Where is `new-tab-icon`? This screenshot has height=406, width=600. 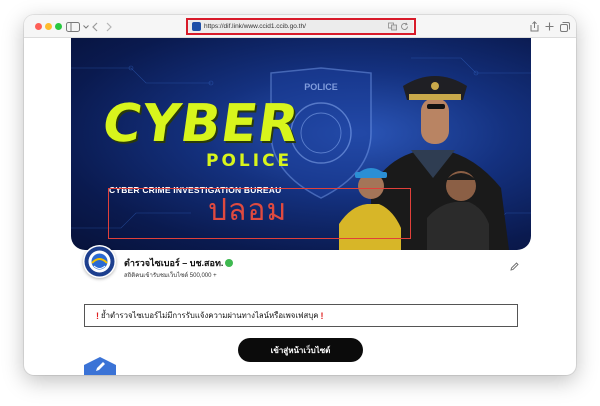
new-tab-icon is located at coordinates (549, 26).